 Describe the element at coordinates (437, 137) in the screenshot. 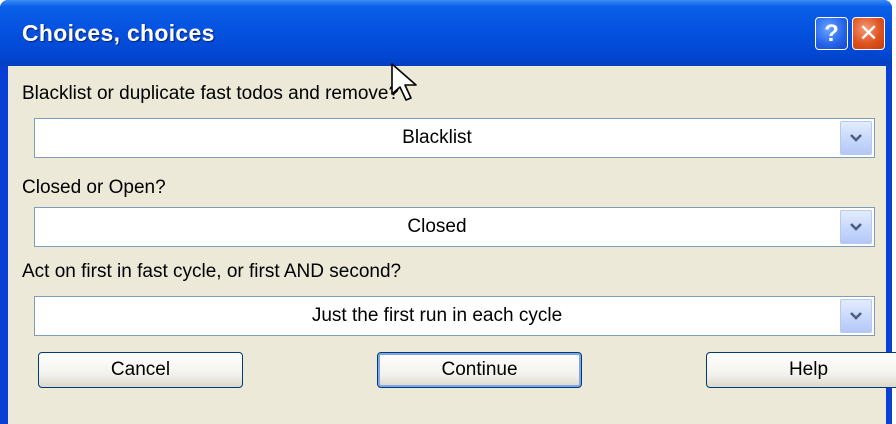

I see `blacklist-dropdown-value: Blacklist` at that location.